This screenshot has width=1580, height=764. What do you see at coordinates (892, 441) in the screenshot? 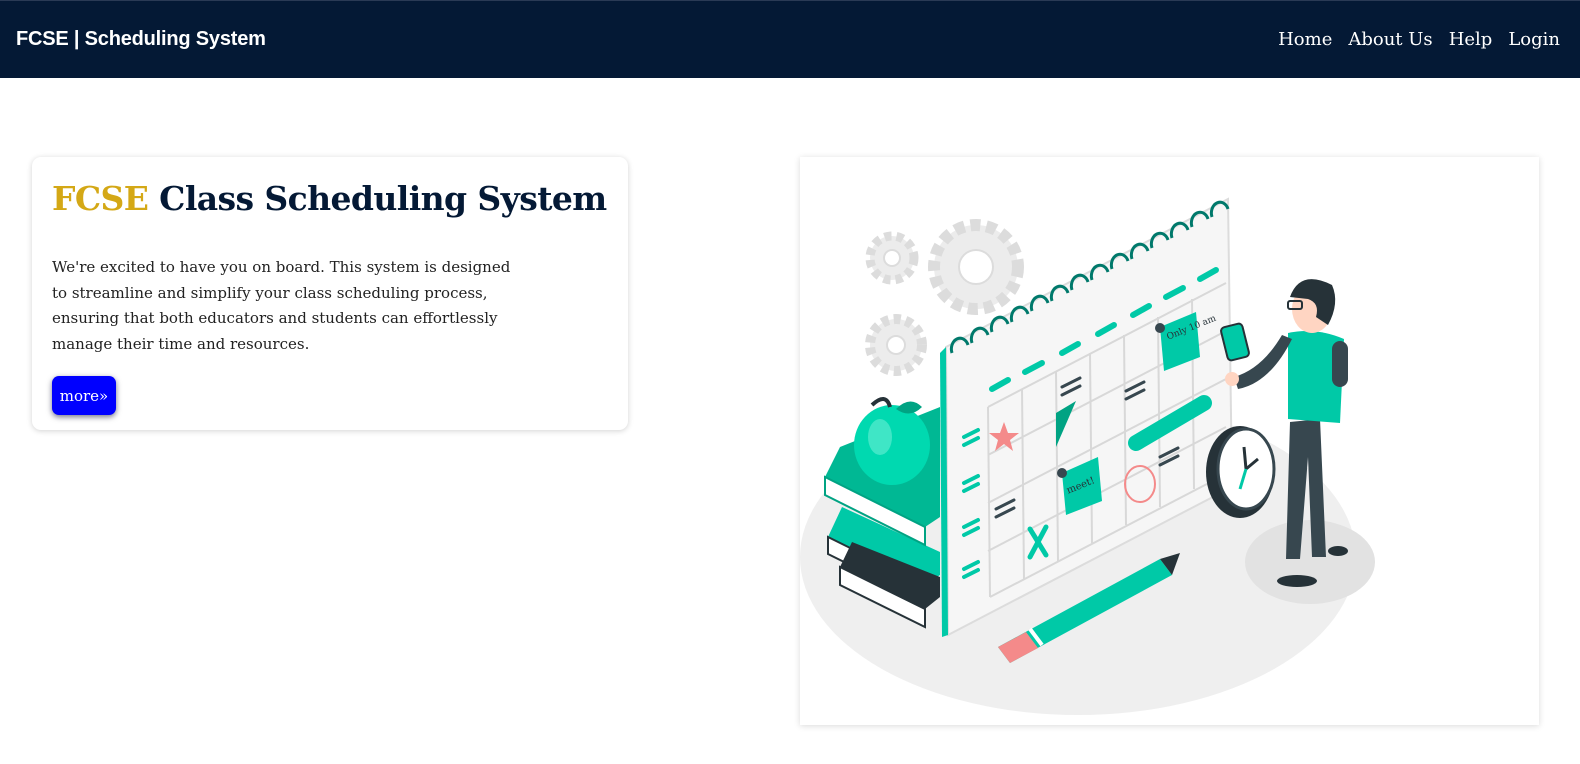
I see `apple-icon` at bounding box center [892, 441].